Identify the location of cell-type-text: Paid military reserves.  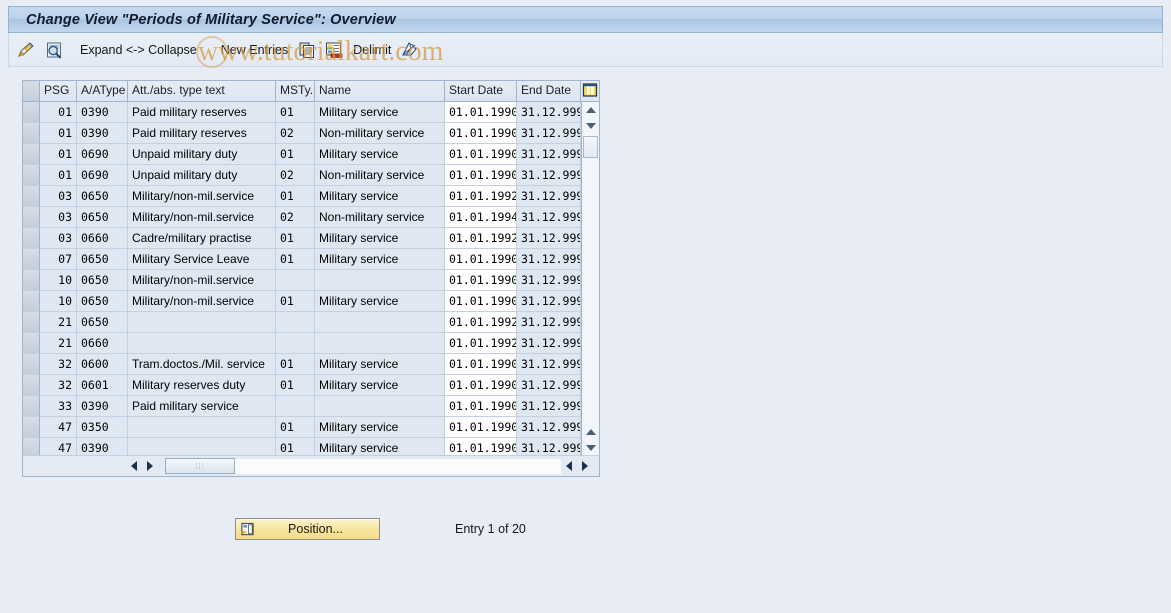
(202, 133).